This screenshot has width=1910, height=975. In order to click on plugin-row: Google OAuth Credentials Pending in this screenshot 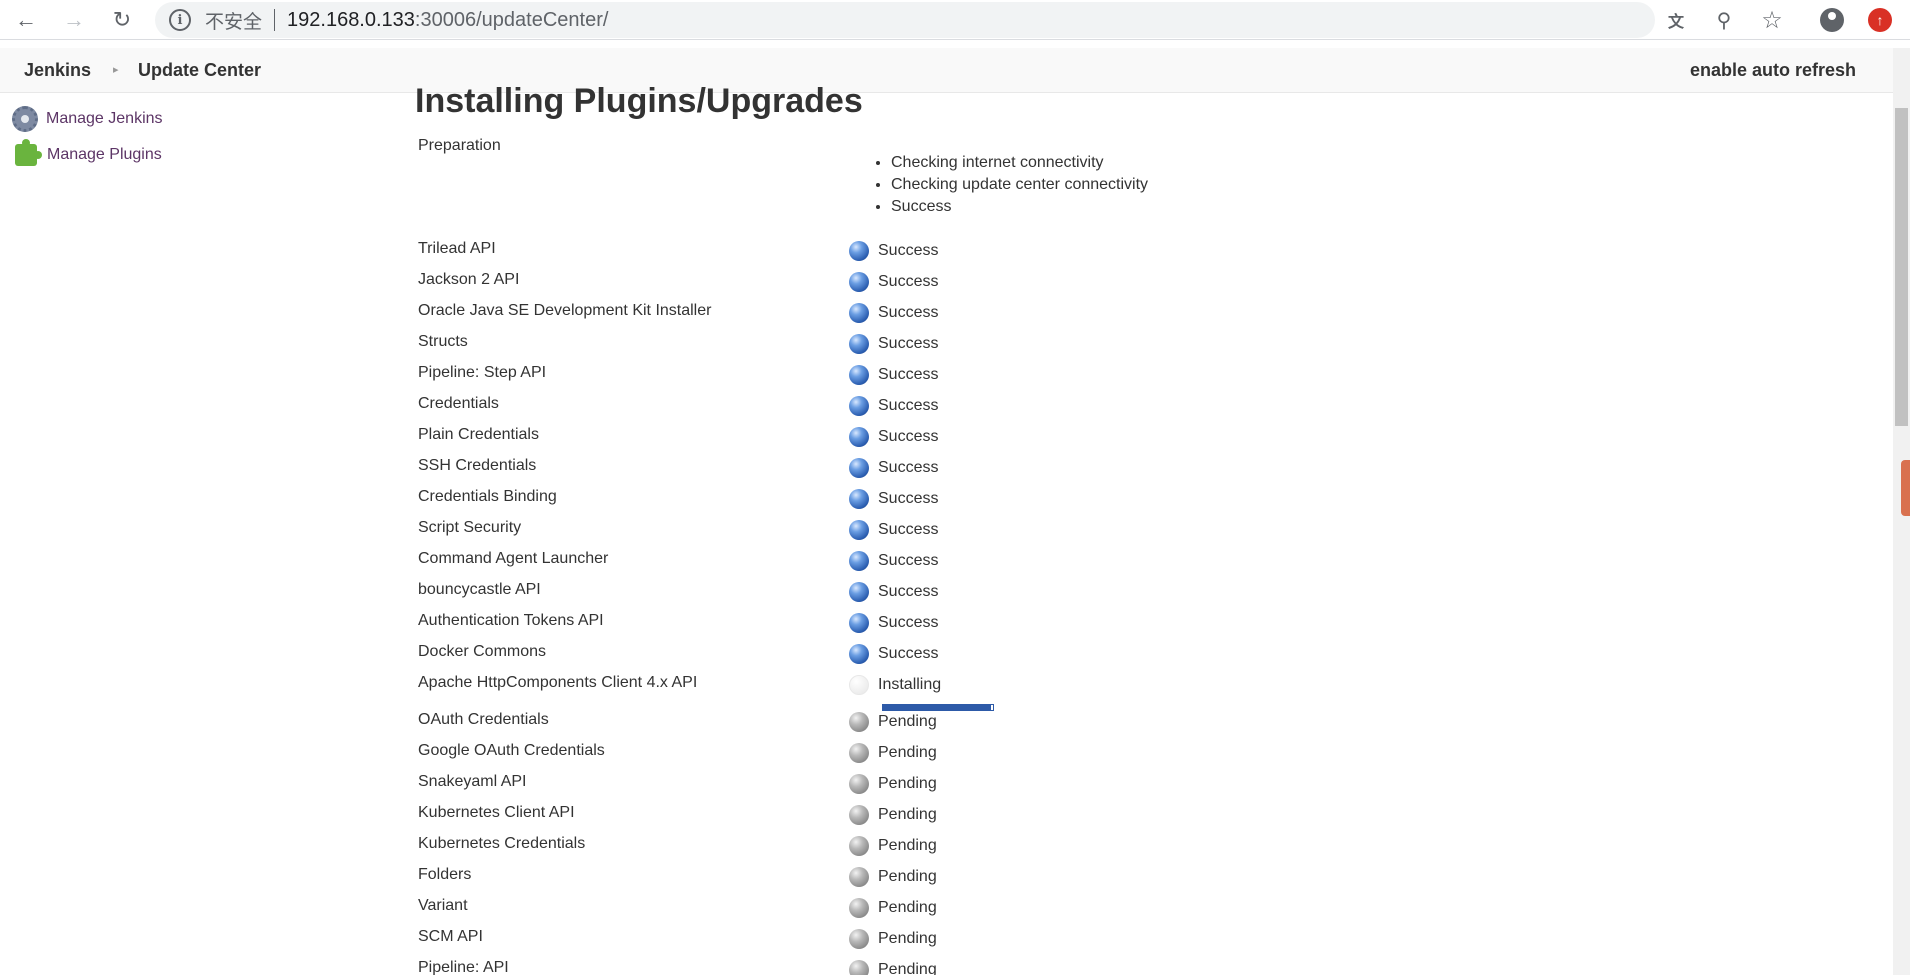, I will do `click(768, 755)`.